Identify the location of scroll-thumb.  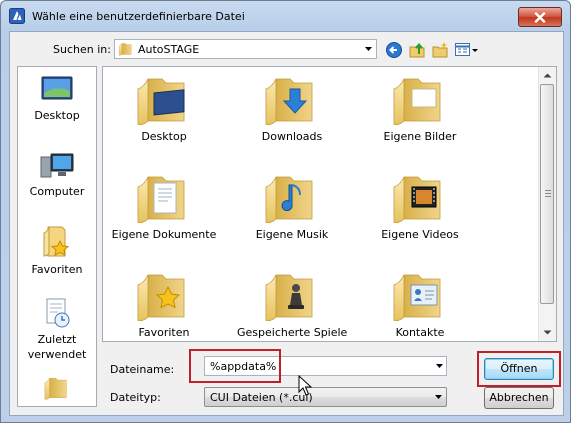
(547, 194).